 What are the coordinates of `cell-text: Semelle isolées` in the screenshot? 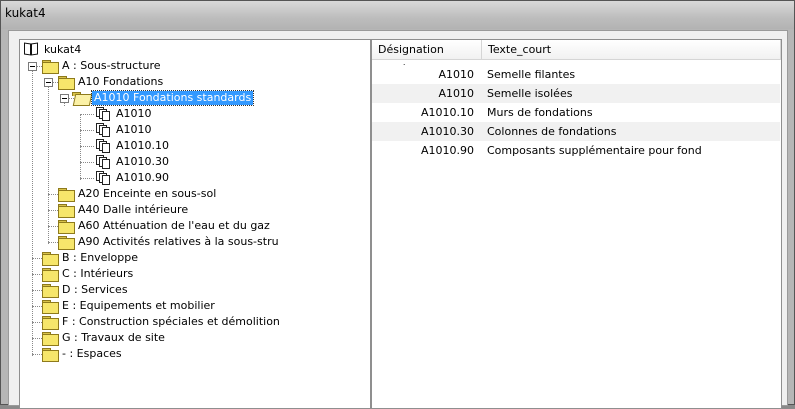 It's located at (530, 93).